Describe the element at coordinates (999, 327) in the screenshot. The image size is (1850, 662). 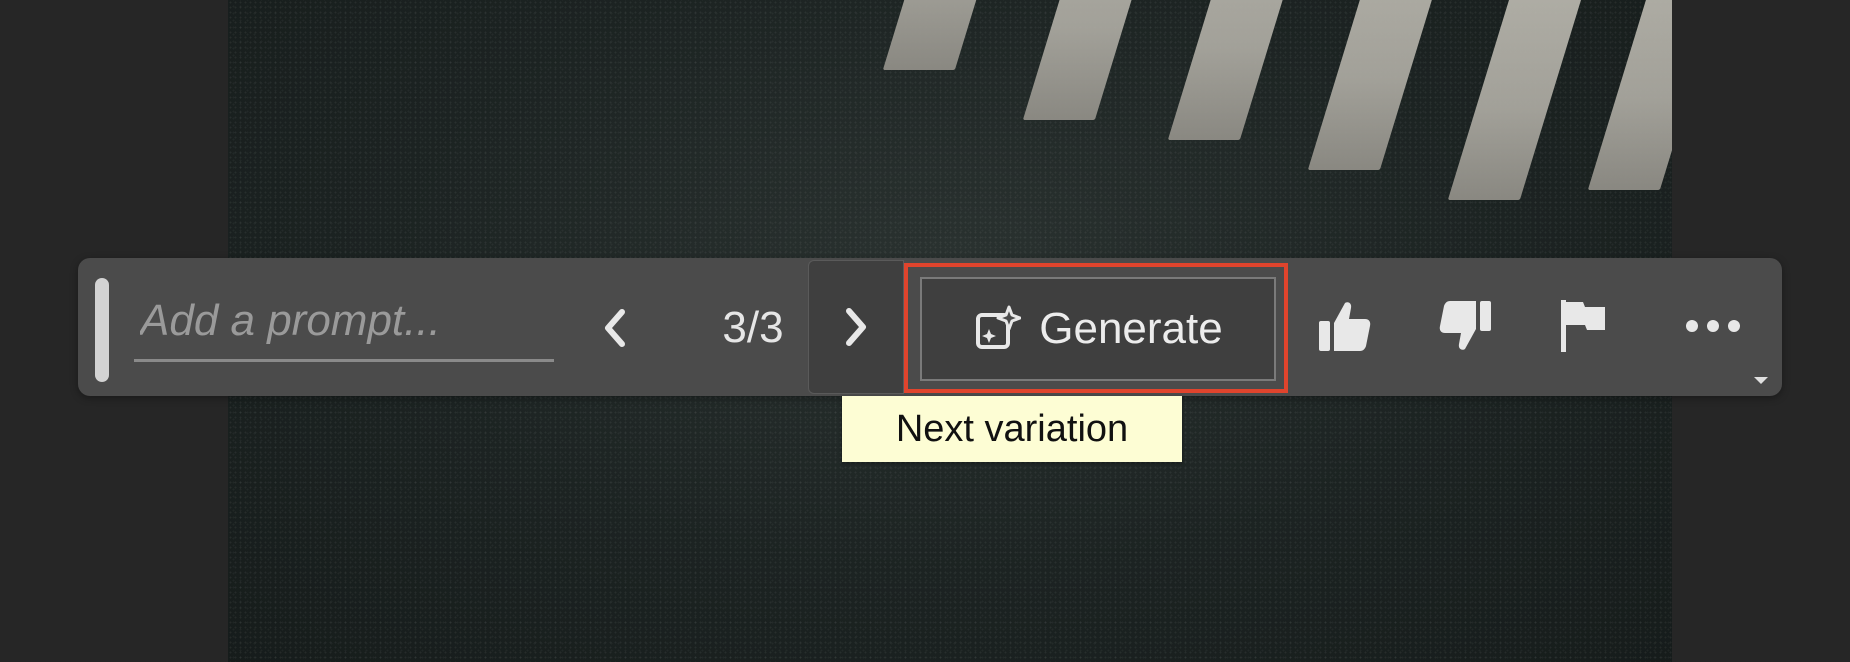
I see `generate-sparkle-icon` at that location.